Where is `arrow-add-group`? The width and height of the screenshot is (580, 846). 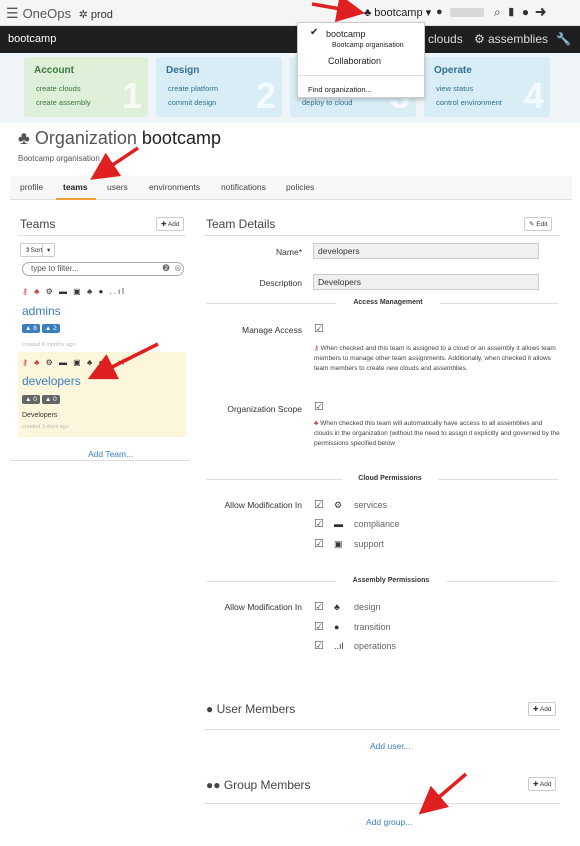 arrow-add-group is located at coordinates (443, 793).